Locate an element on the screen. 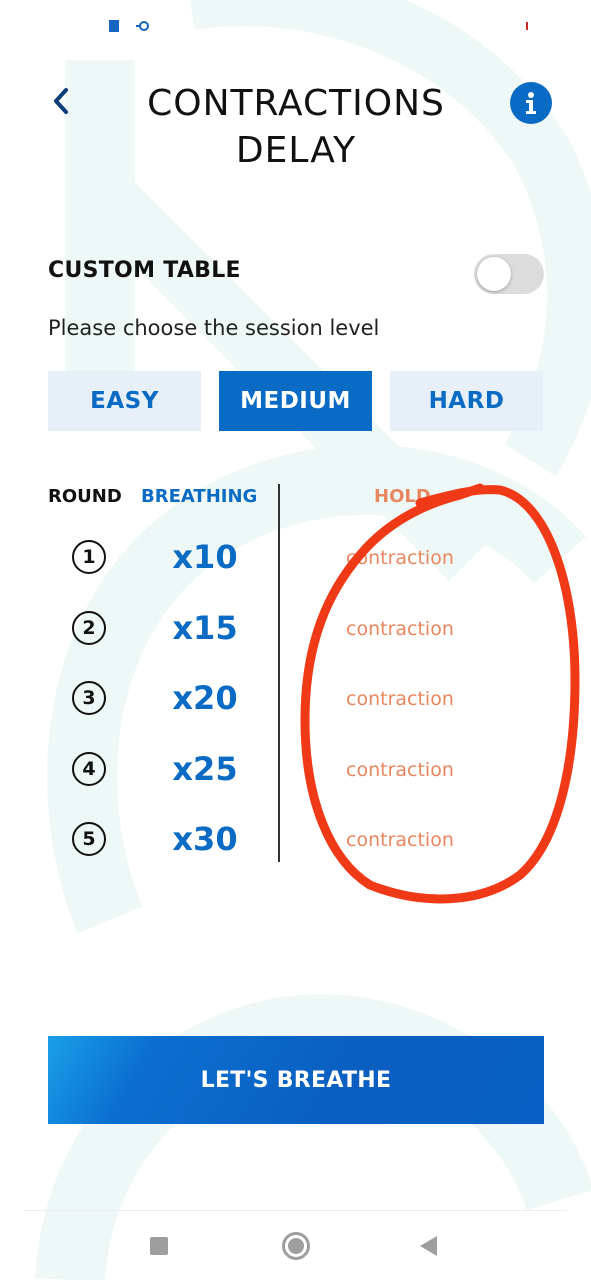 Image resolution: width=591 pixels, height=1280 pixels. table-divider is located at coordinates (279, 673).